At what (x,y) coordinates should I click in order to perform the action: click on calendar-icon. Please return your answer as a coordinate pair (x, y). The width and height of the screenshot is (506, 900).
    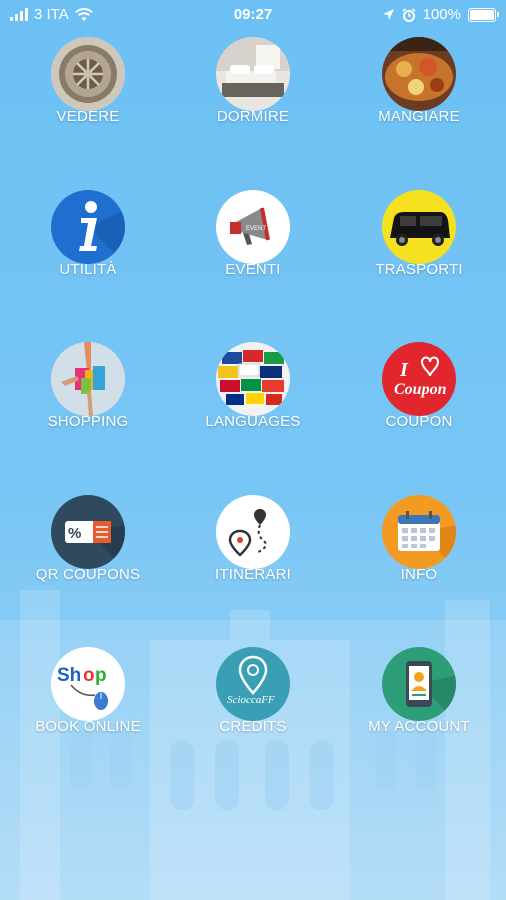
    Looking at the image, I should click on (419, 532).